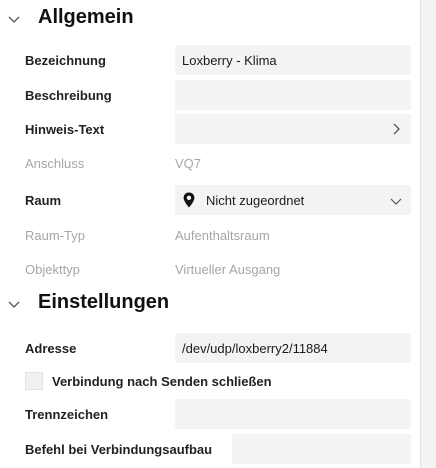 Image resolution: width=436 pixels, height=468 pixels. I want to click on row-hint: Hinweis-Text, so click(210, 129).